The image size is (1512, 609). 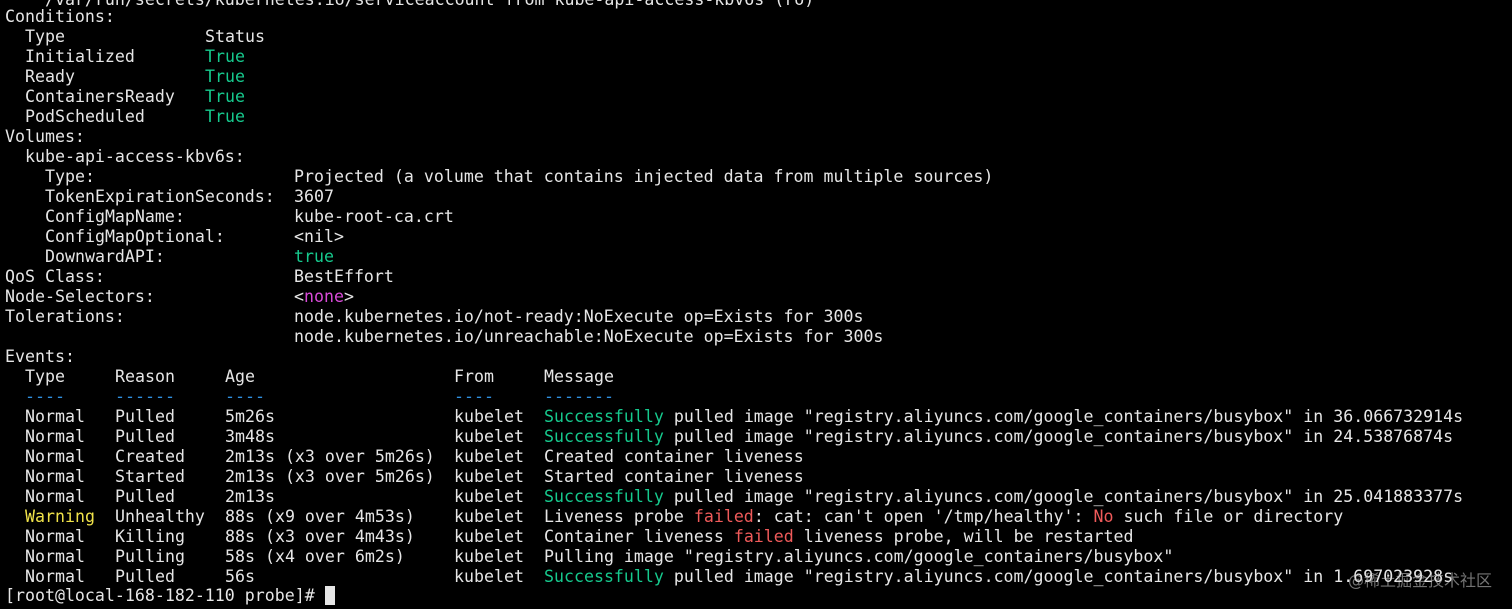 I want to click on event-message: Started container liveness, so click(x=674, y=477).